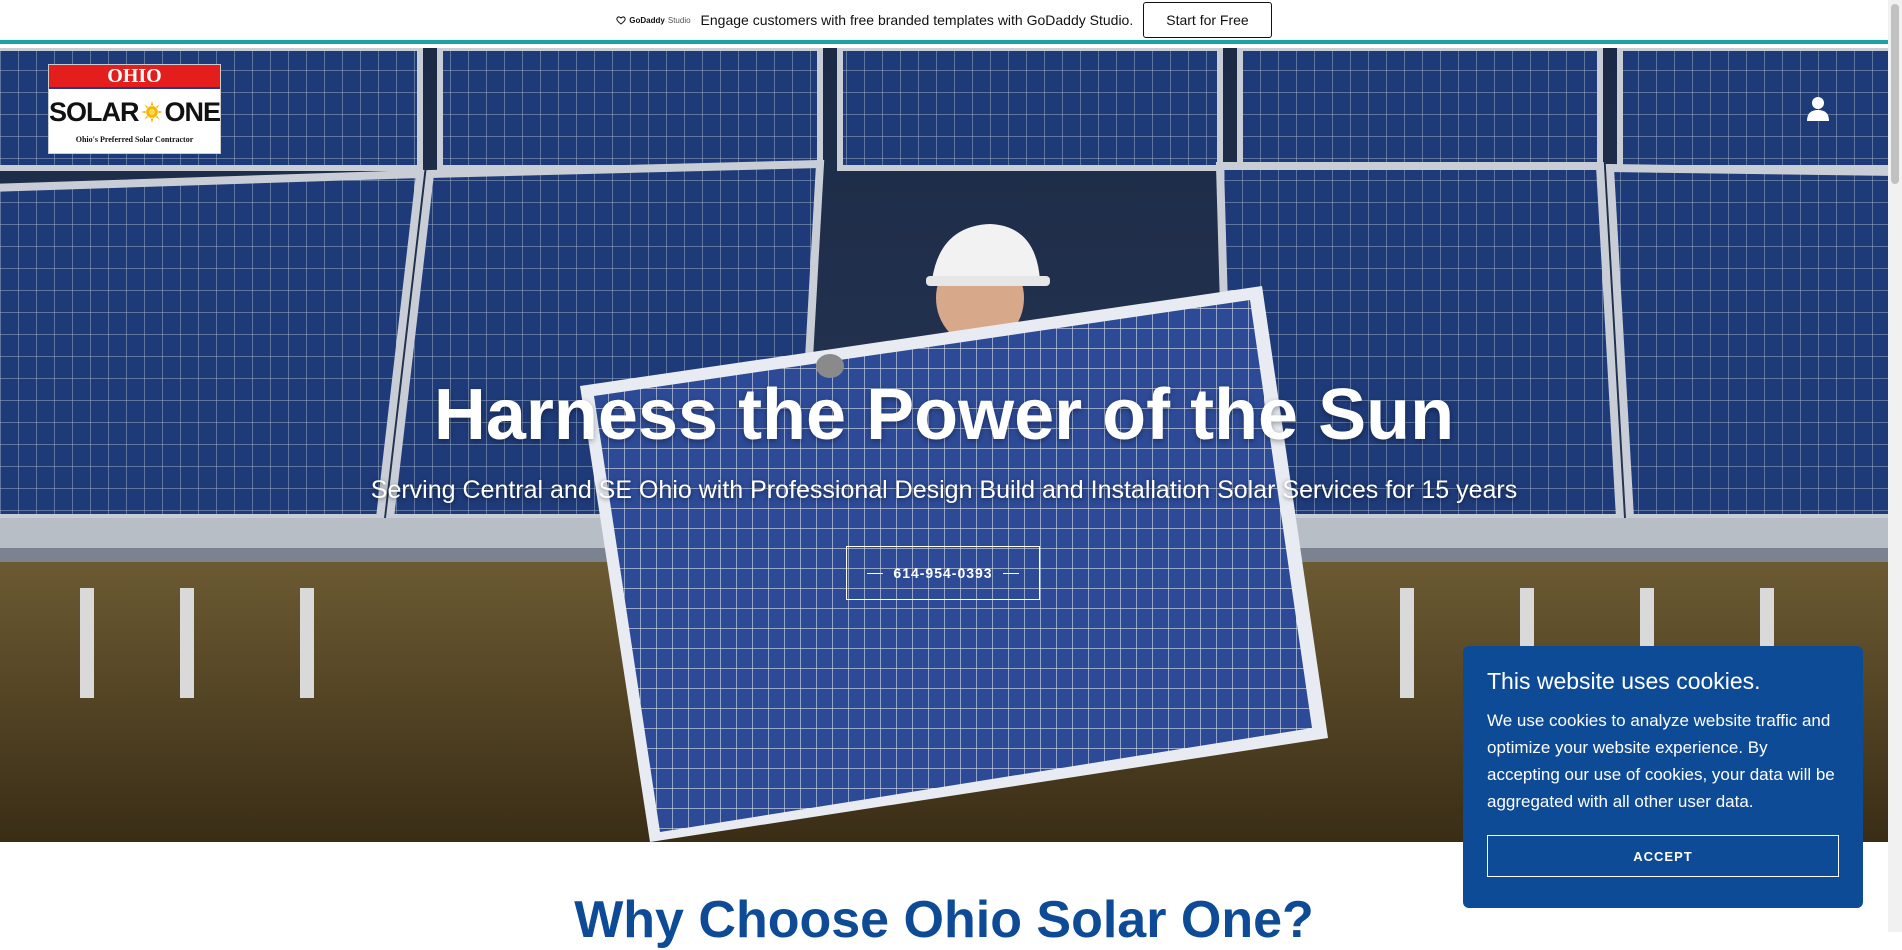 Image resolution: width=1902 pixels, height=950 pixels. What do you see at coordinates (134, 76) in the screenshot?
I see `logo-ohio-text: OHIO` at bounding box center [134, 76].